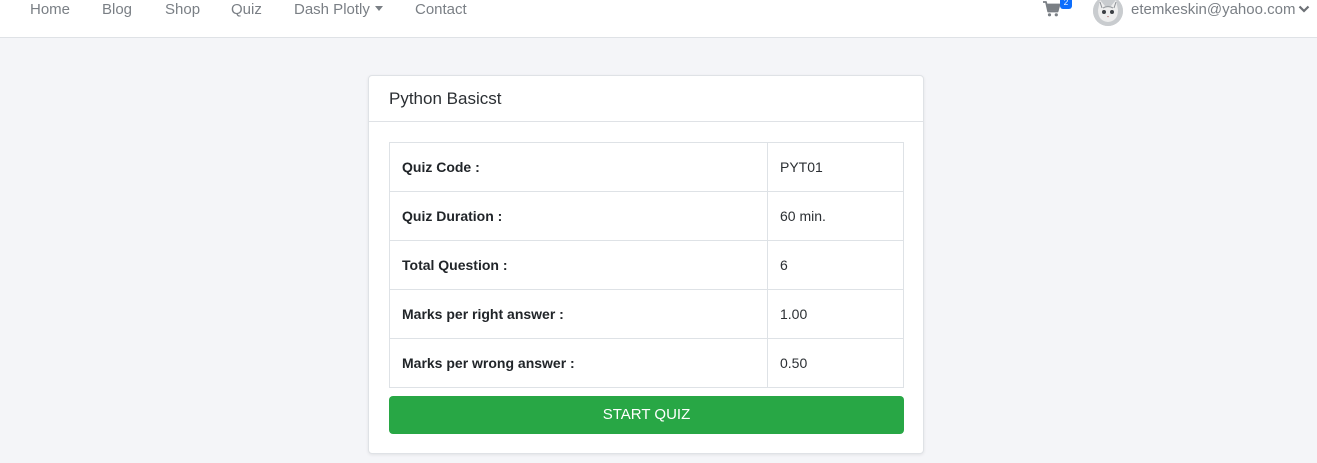 The width and height of the screenshot is (1317, 463). Describe the element at coordinates (182, 11) in the screenshot. I see `nav-link-shop: Shop` at that location.